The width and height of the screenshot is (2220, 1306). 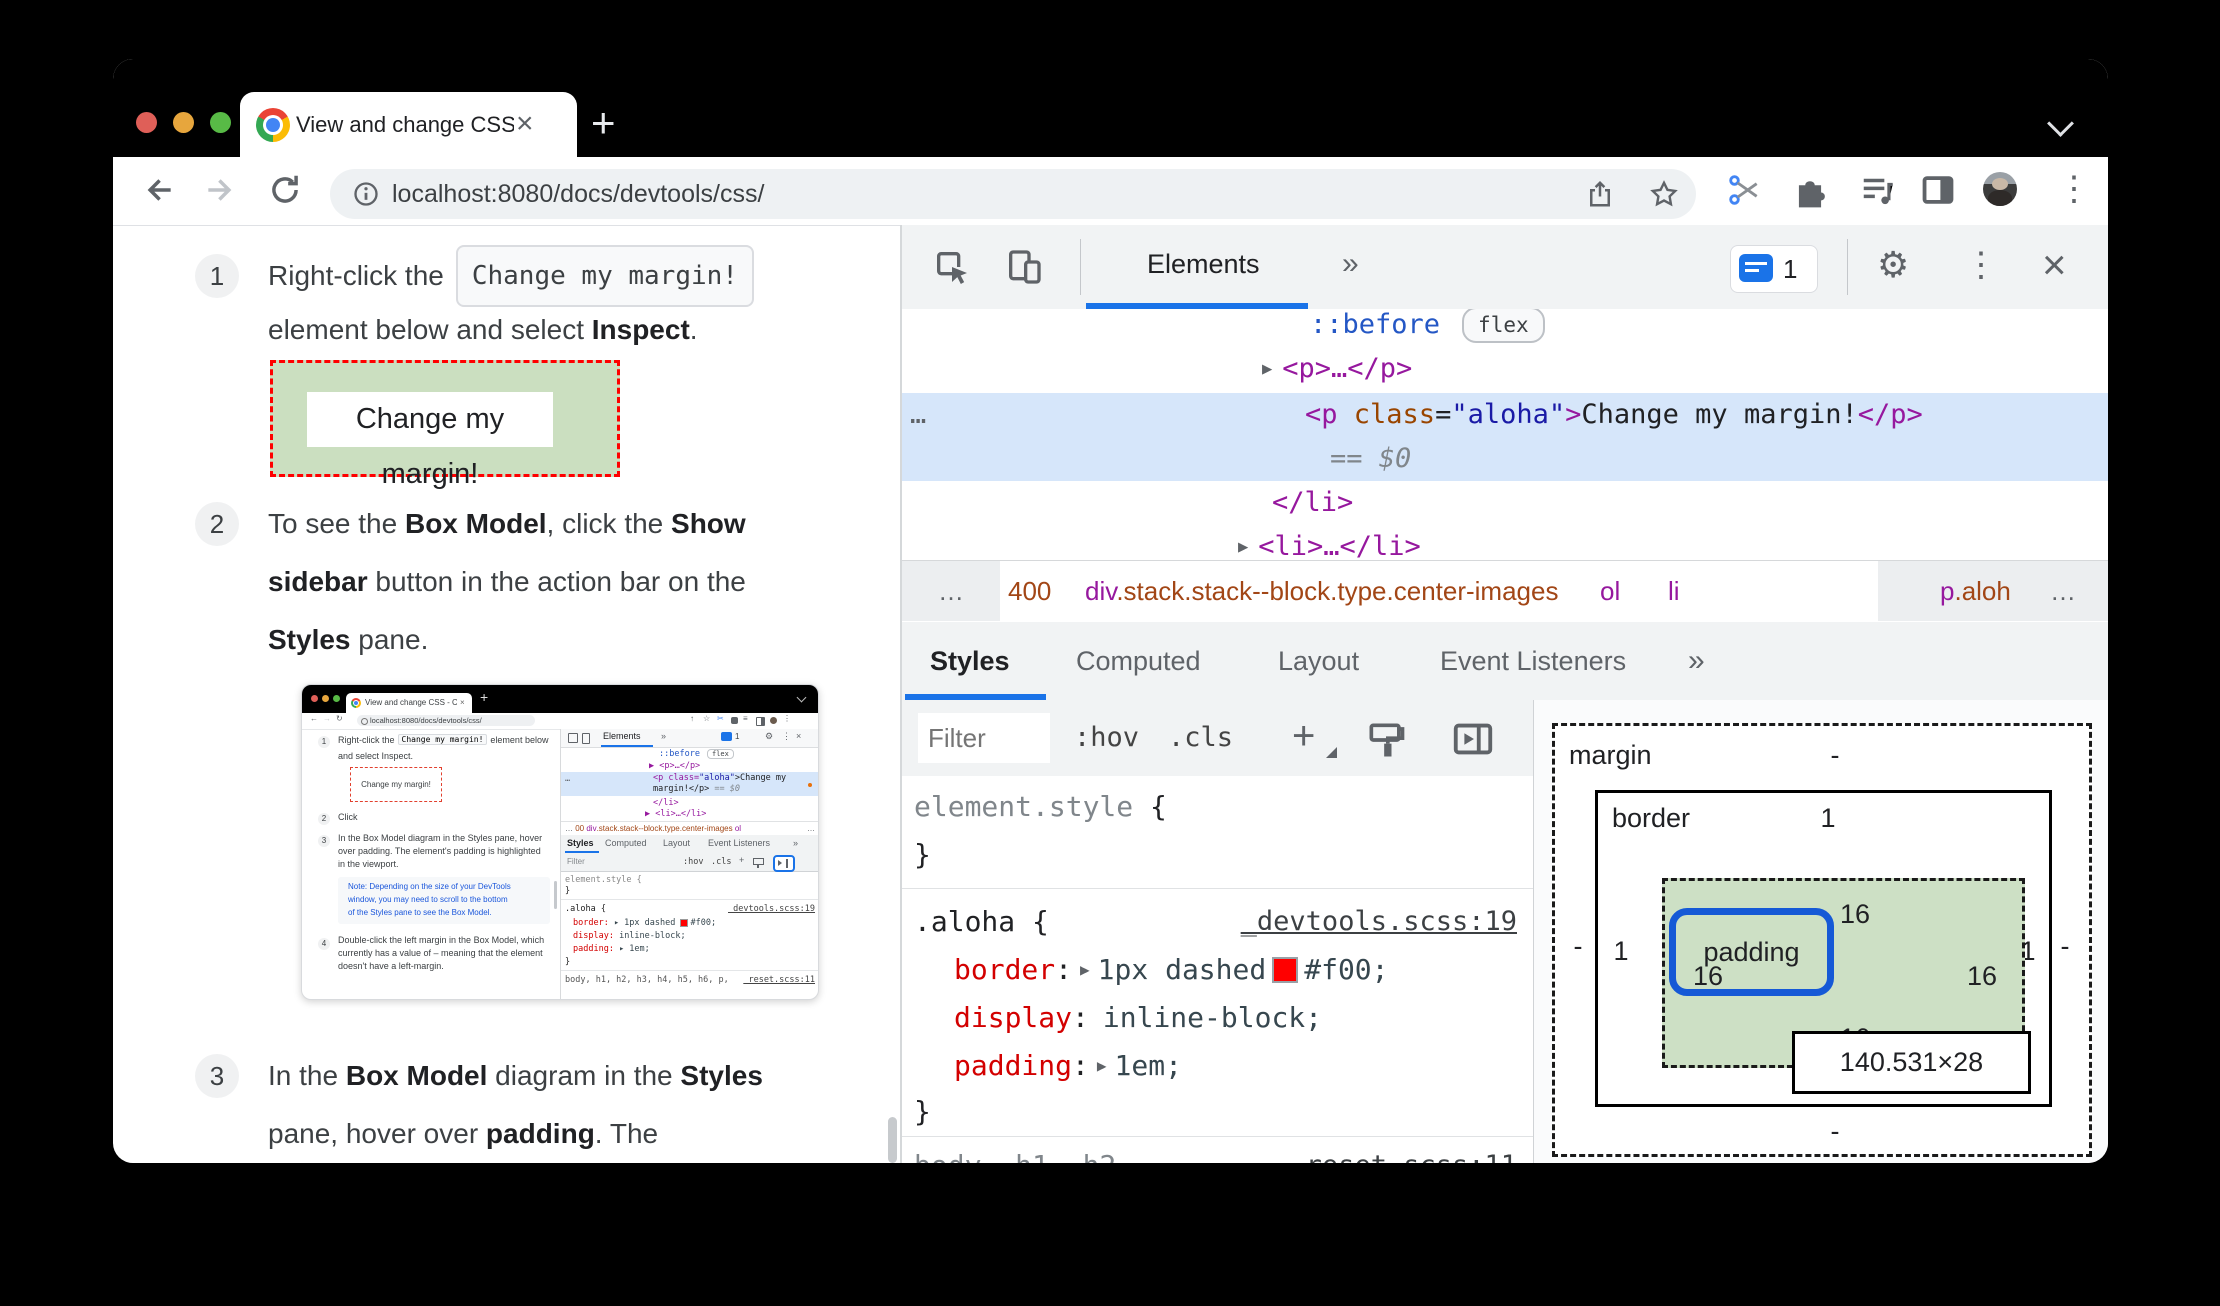 What do you see at coordinates (1024, 267) in the screenshot?
I see `device-toolbar-icon` at bounding box center [1024, 267].